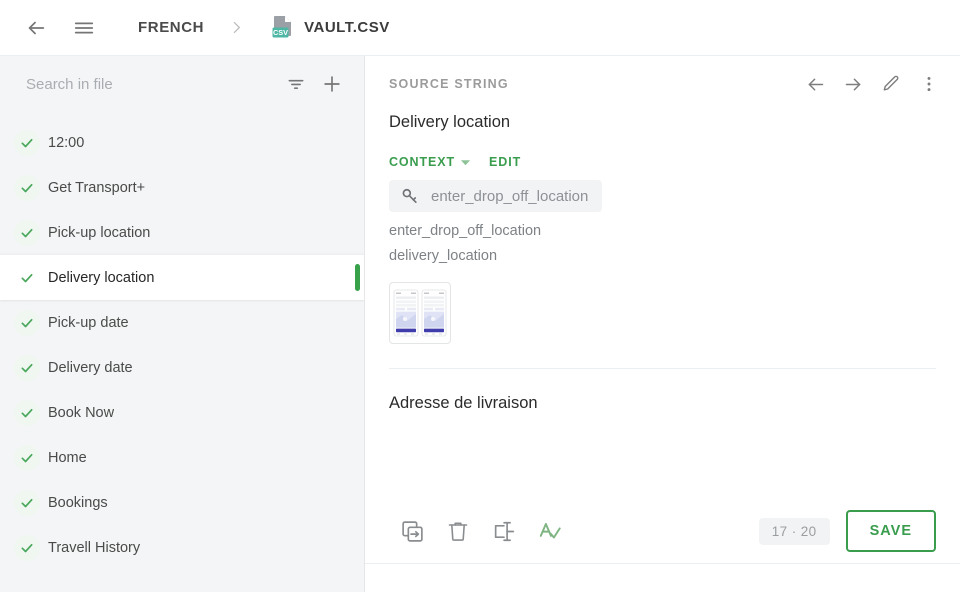 The image size is (960, 592). I want to click on selected-indicator-bar, so click(357, 277).